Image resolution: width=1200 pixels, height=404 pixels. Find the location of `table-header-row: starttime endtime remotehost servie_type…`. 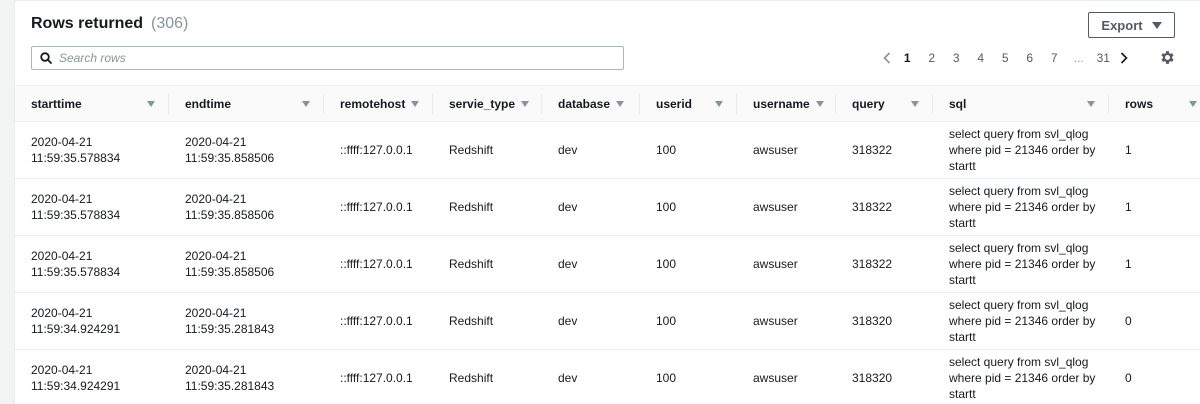

table-header-row: starttime endtime remotehost servie_type… is located at coordinates (607, 103).